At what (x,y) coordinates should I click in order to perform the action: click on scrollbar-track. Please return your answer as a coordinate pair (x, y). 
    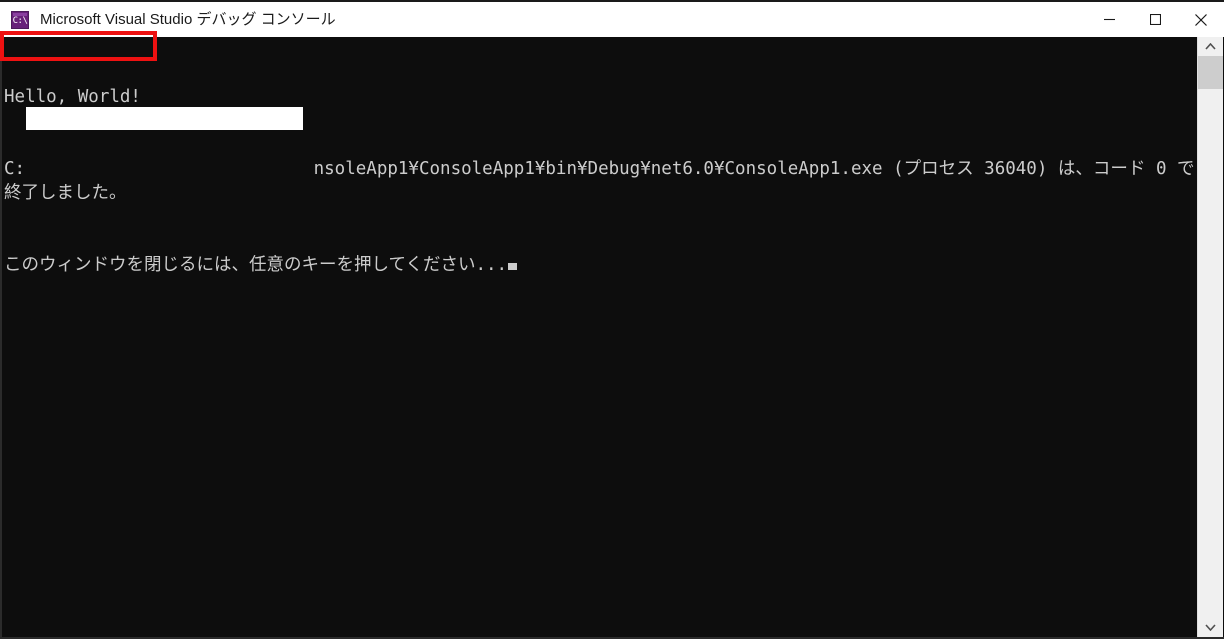
    Looking at the image, I should click on (1210, 337).